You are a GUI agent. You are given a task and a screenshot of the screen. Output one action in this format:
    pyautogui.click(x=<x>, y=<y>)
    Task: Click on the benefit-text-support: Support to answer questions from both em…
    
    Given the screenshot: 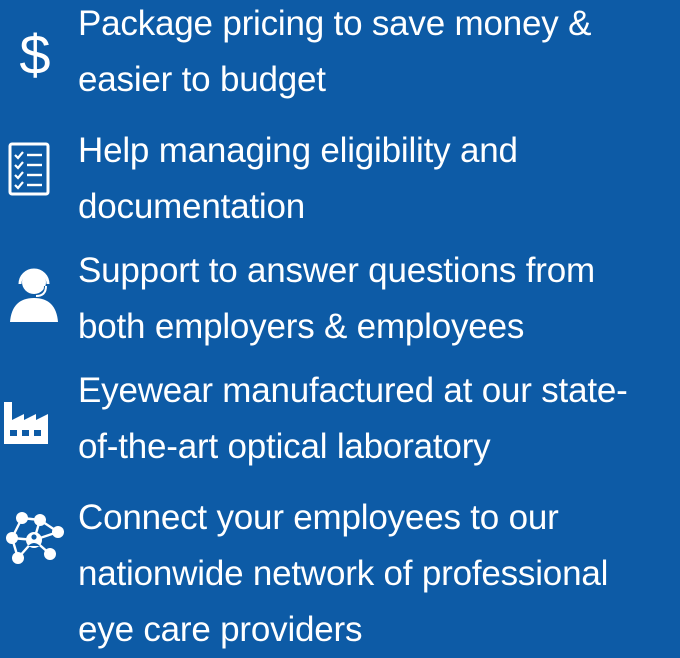 What is the action you would take?
    pyautogui.click(x=376, y=299)
    